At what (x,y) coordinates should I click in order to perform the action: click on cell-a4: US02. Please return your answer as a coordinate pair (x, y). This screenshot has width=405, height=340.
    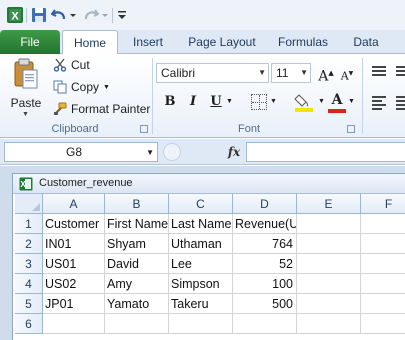
    Looking at the image, I should click on (74, 284).